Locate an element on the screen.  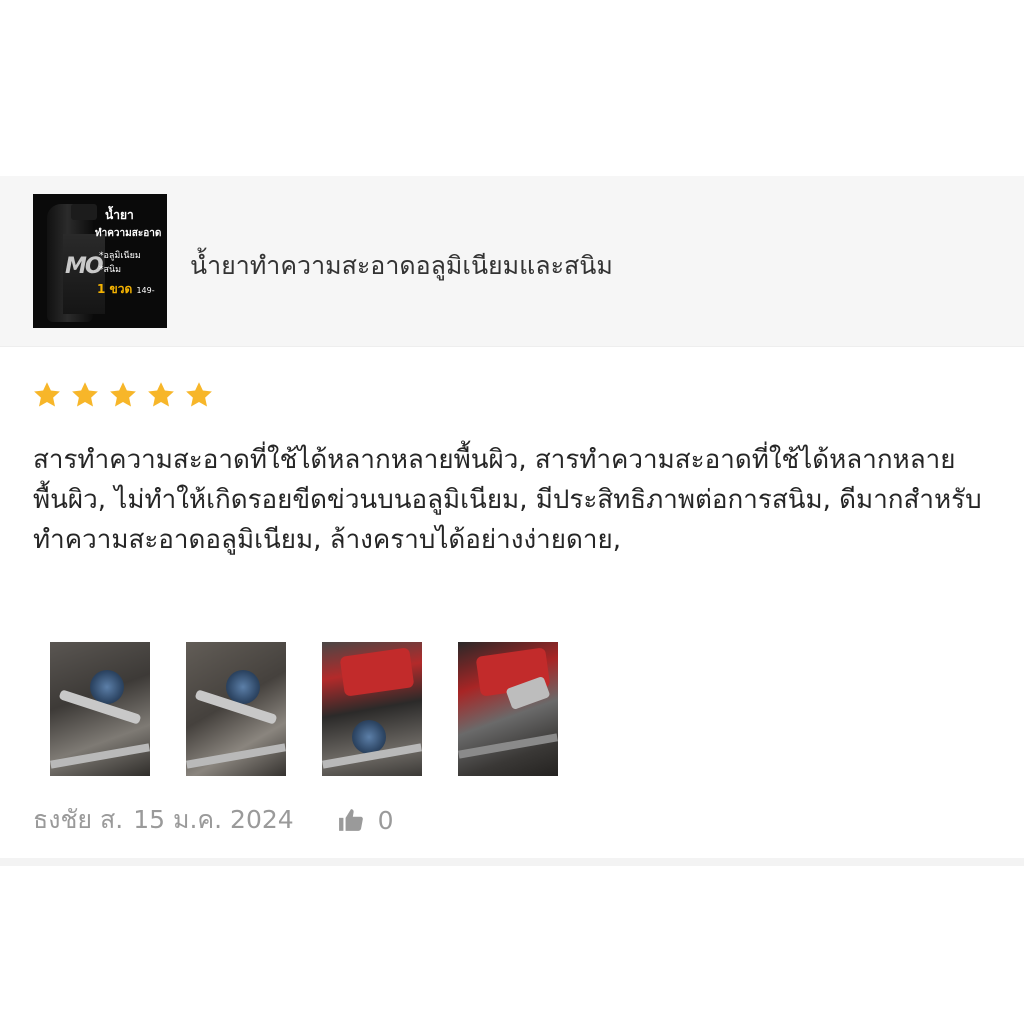
product-name: น้ำยาทำความสะอาดอลูมิเนียมและสนิม is located at coordinates (401, 266).